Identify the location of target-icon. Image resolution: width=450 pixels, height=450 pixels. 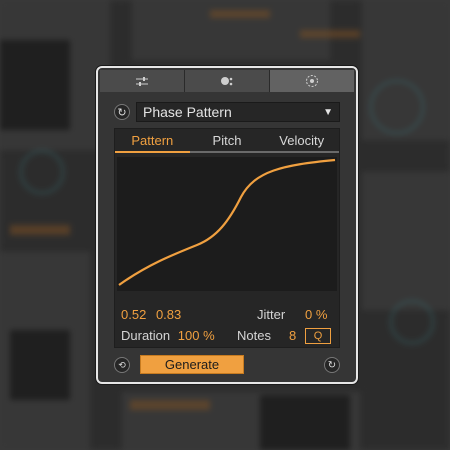
(312, 81).